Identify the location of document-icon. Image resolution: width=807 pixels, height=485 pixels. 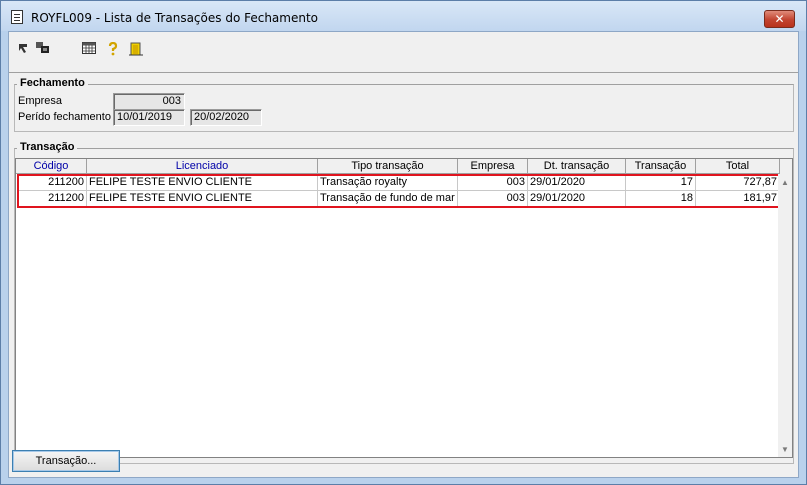
(17, 17).